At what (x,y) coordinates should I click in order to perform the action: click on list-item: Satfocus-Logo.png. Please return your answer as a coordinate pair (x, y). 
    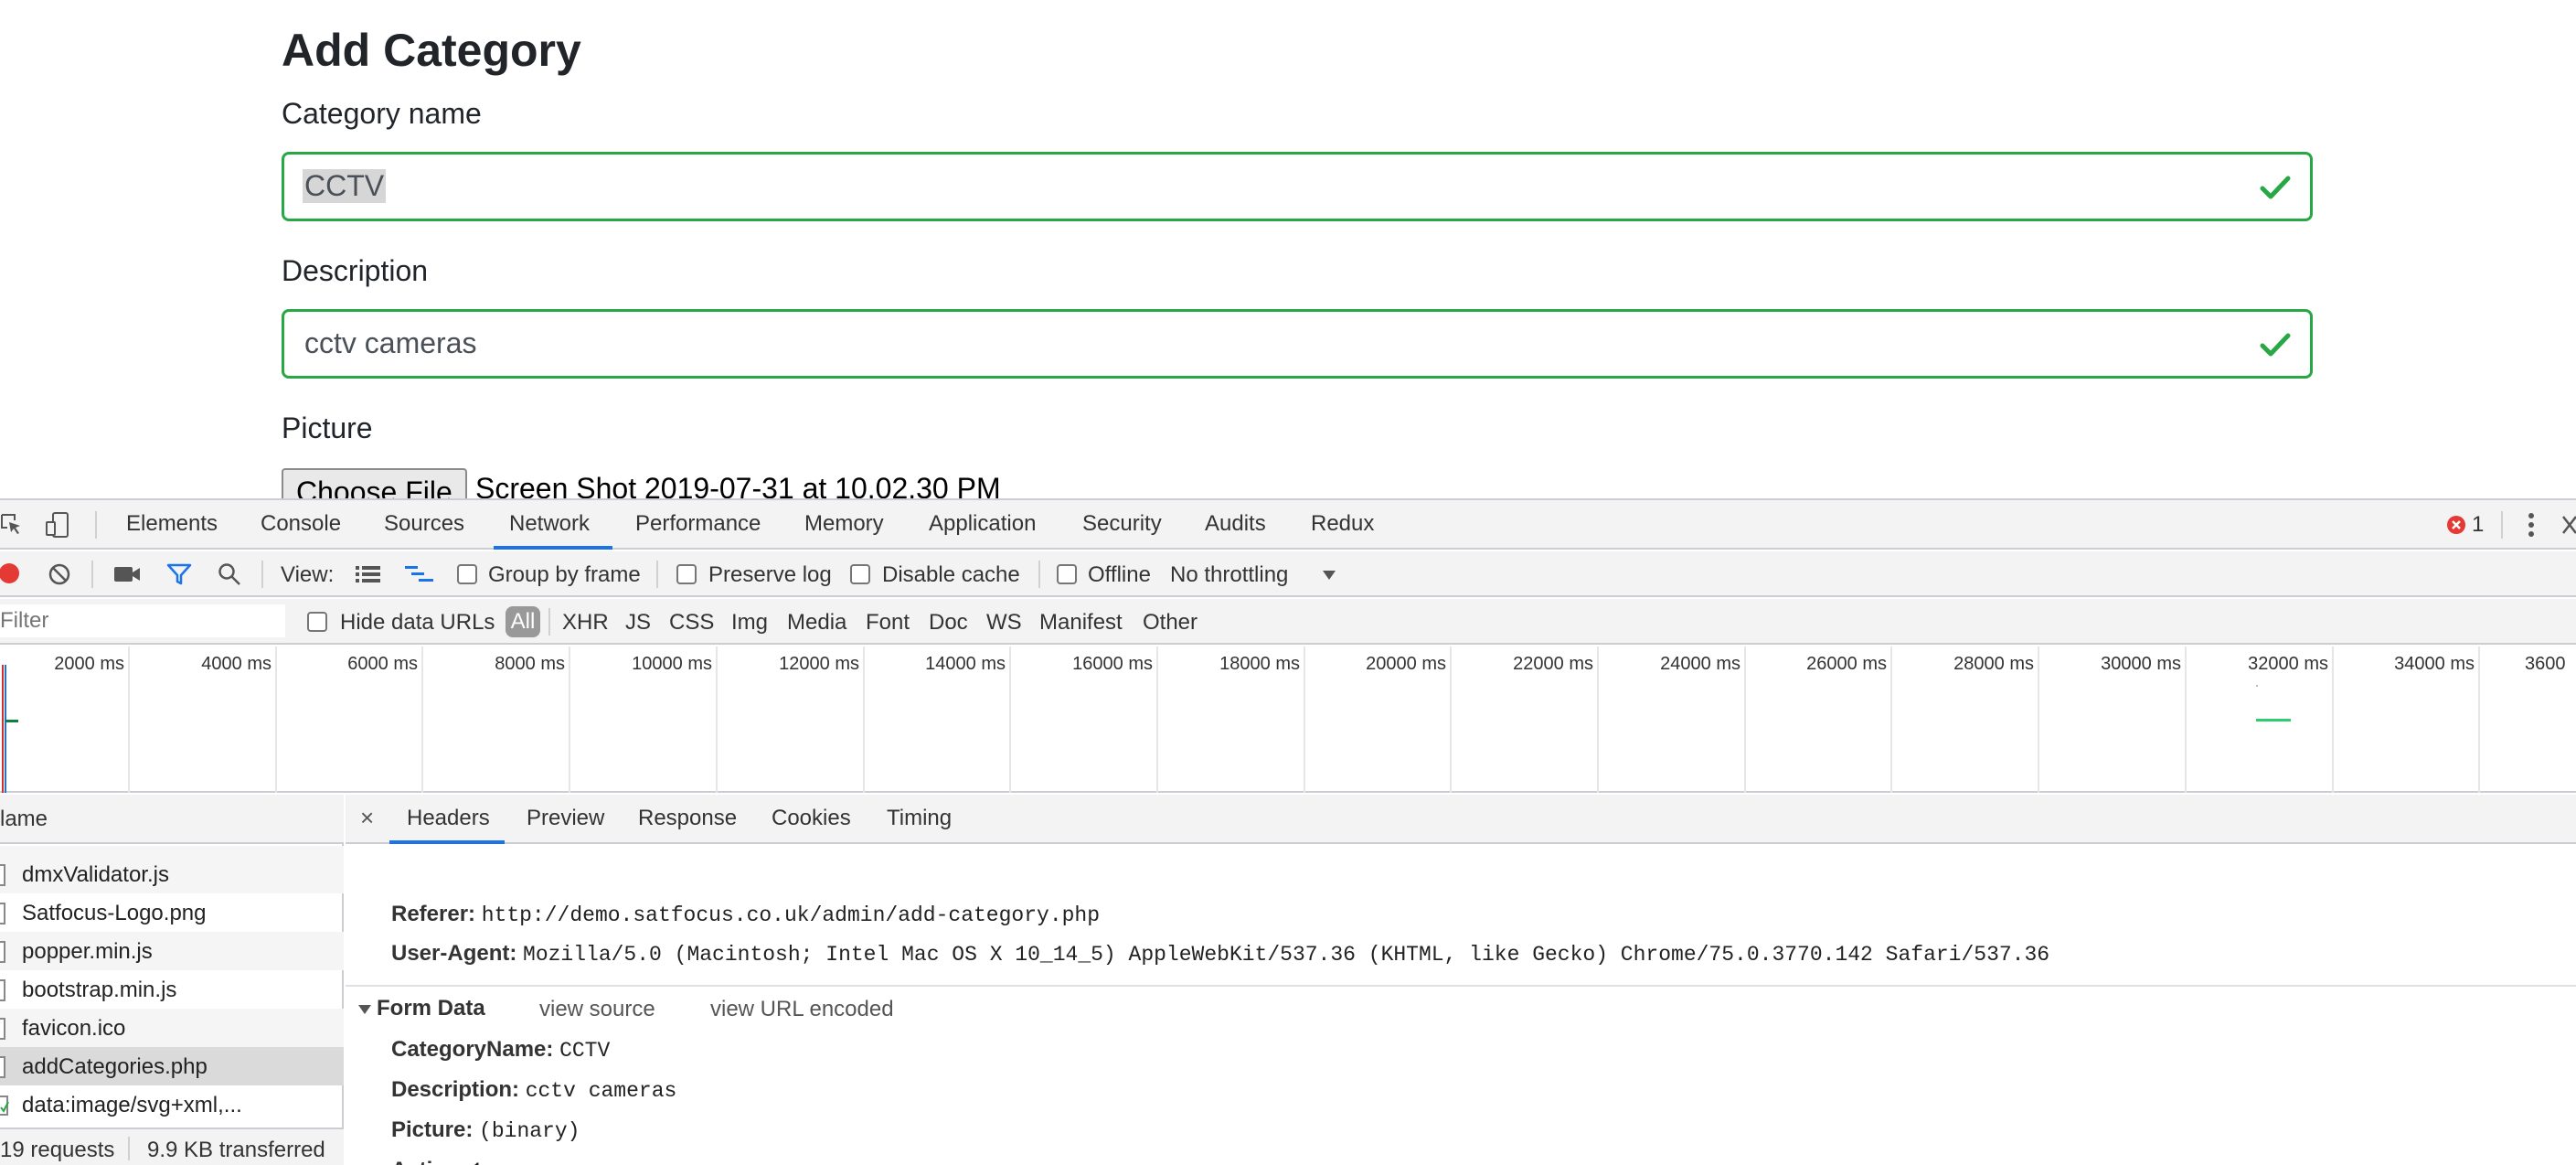
    Looking at the image, I should click on (172, 913).